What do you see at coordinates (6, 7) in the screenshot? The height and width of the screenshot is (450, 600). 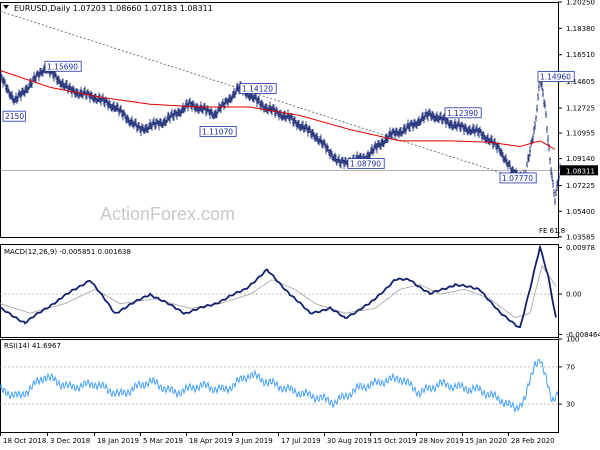 I see `chart-menu-icon` at bounding box center [6, 7].